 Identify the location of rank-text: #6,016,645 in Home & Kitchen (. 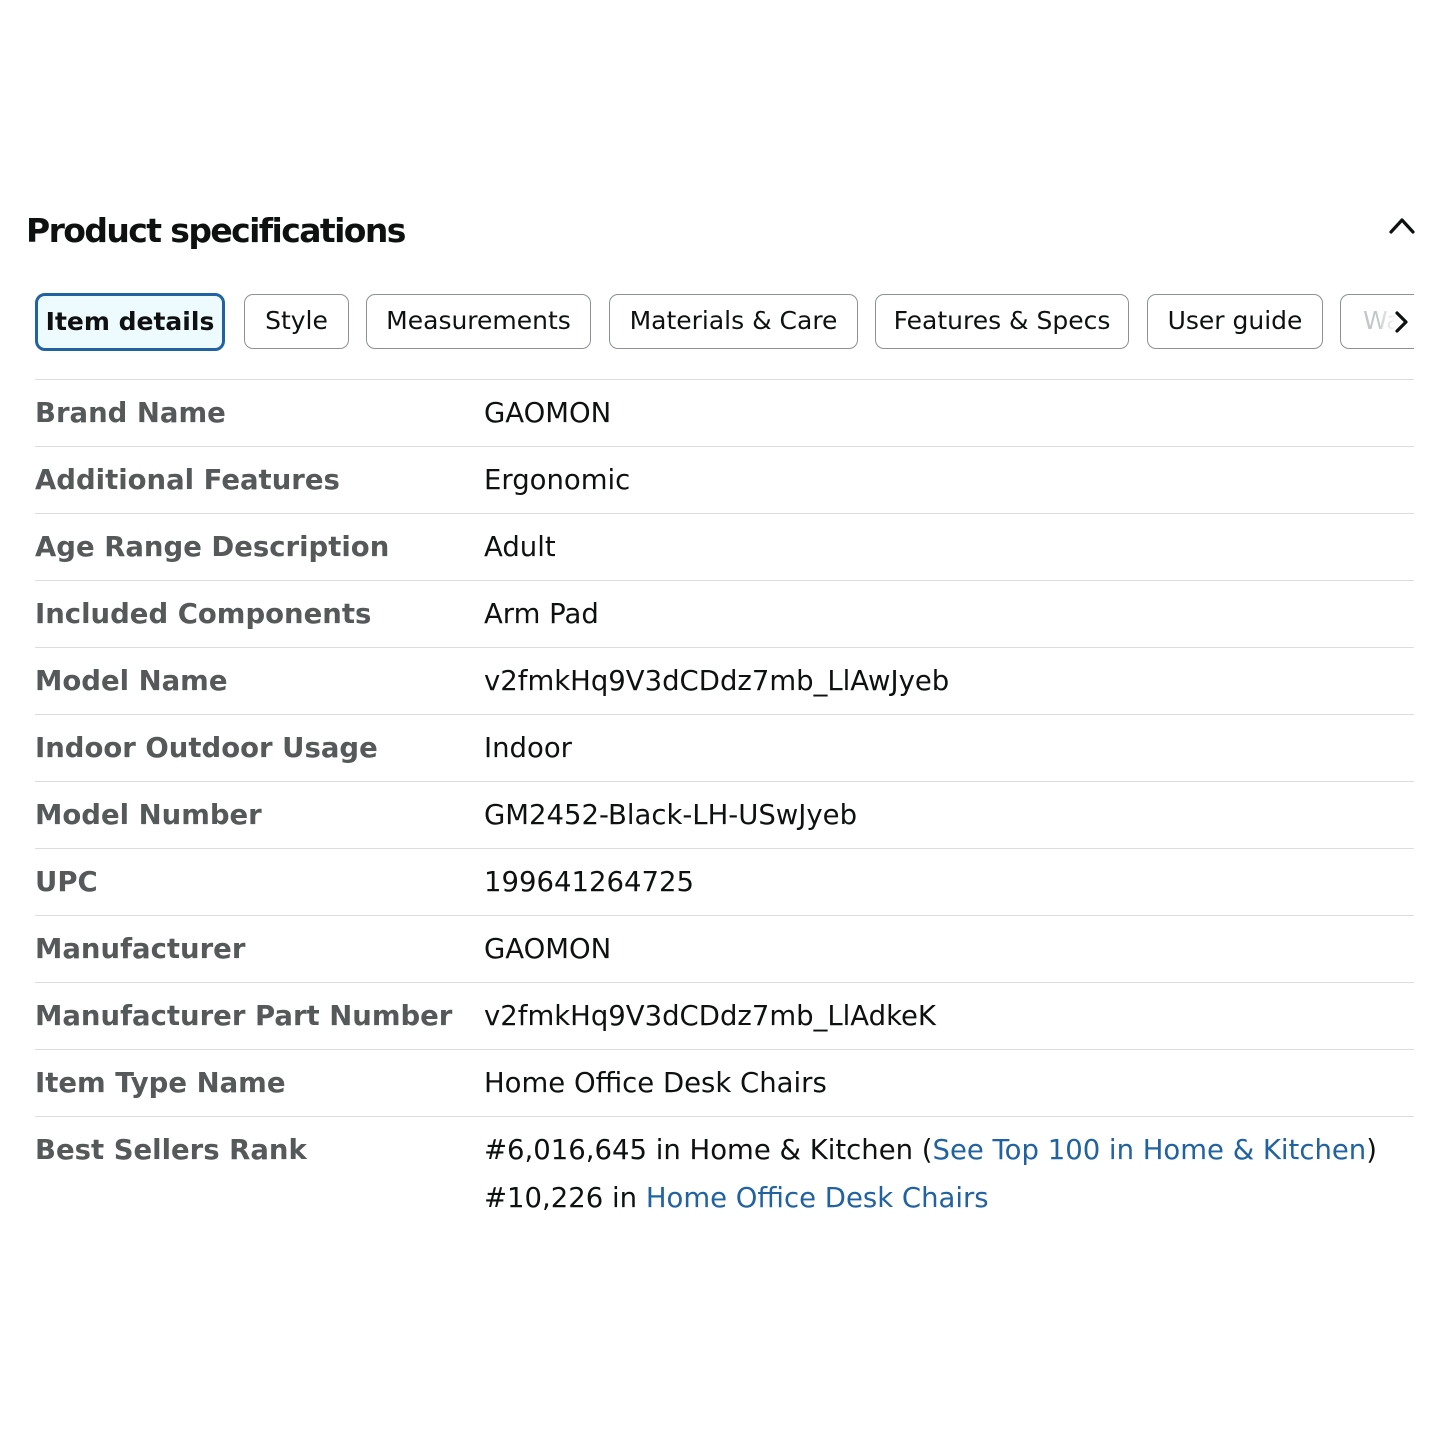
(708, 1150).